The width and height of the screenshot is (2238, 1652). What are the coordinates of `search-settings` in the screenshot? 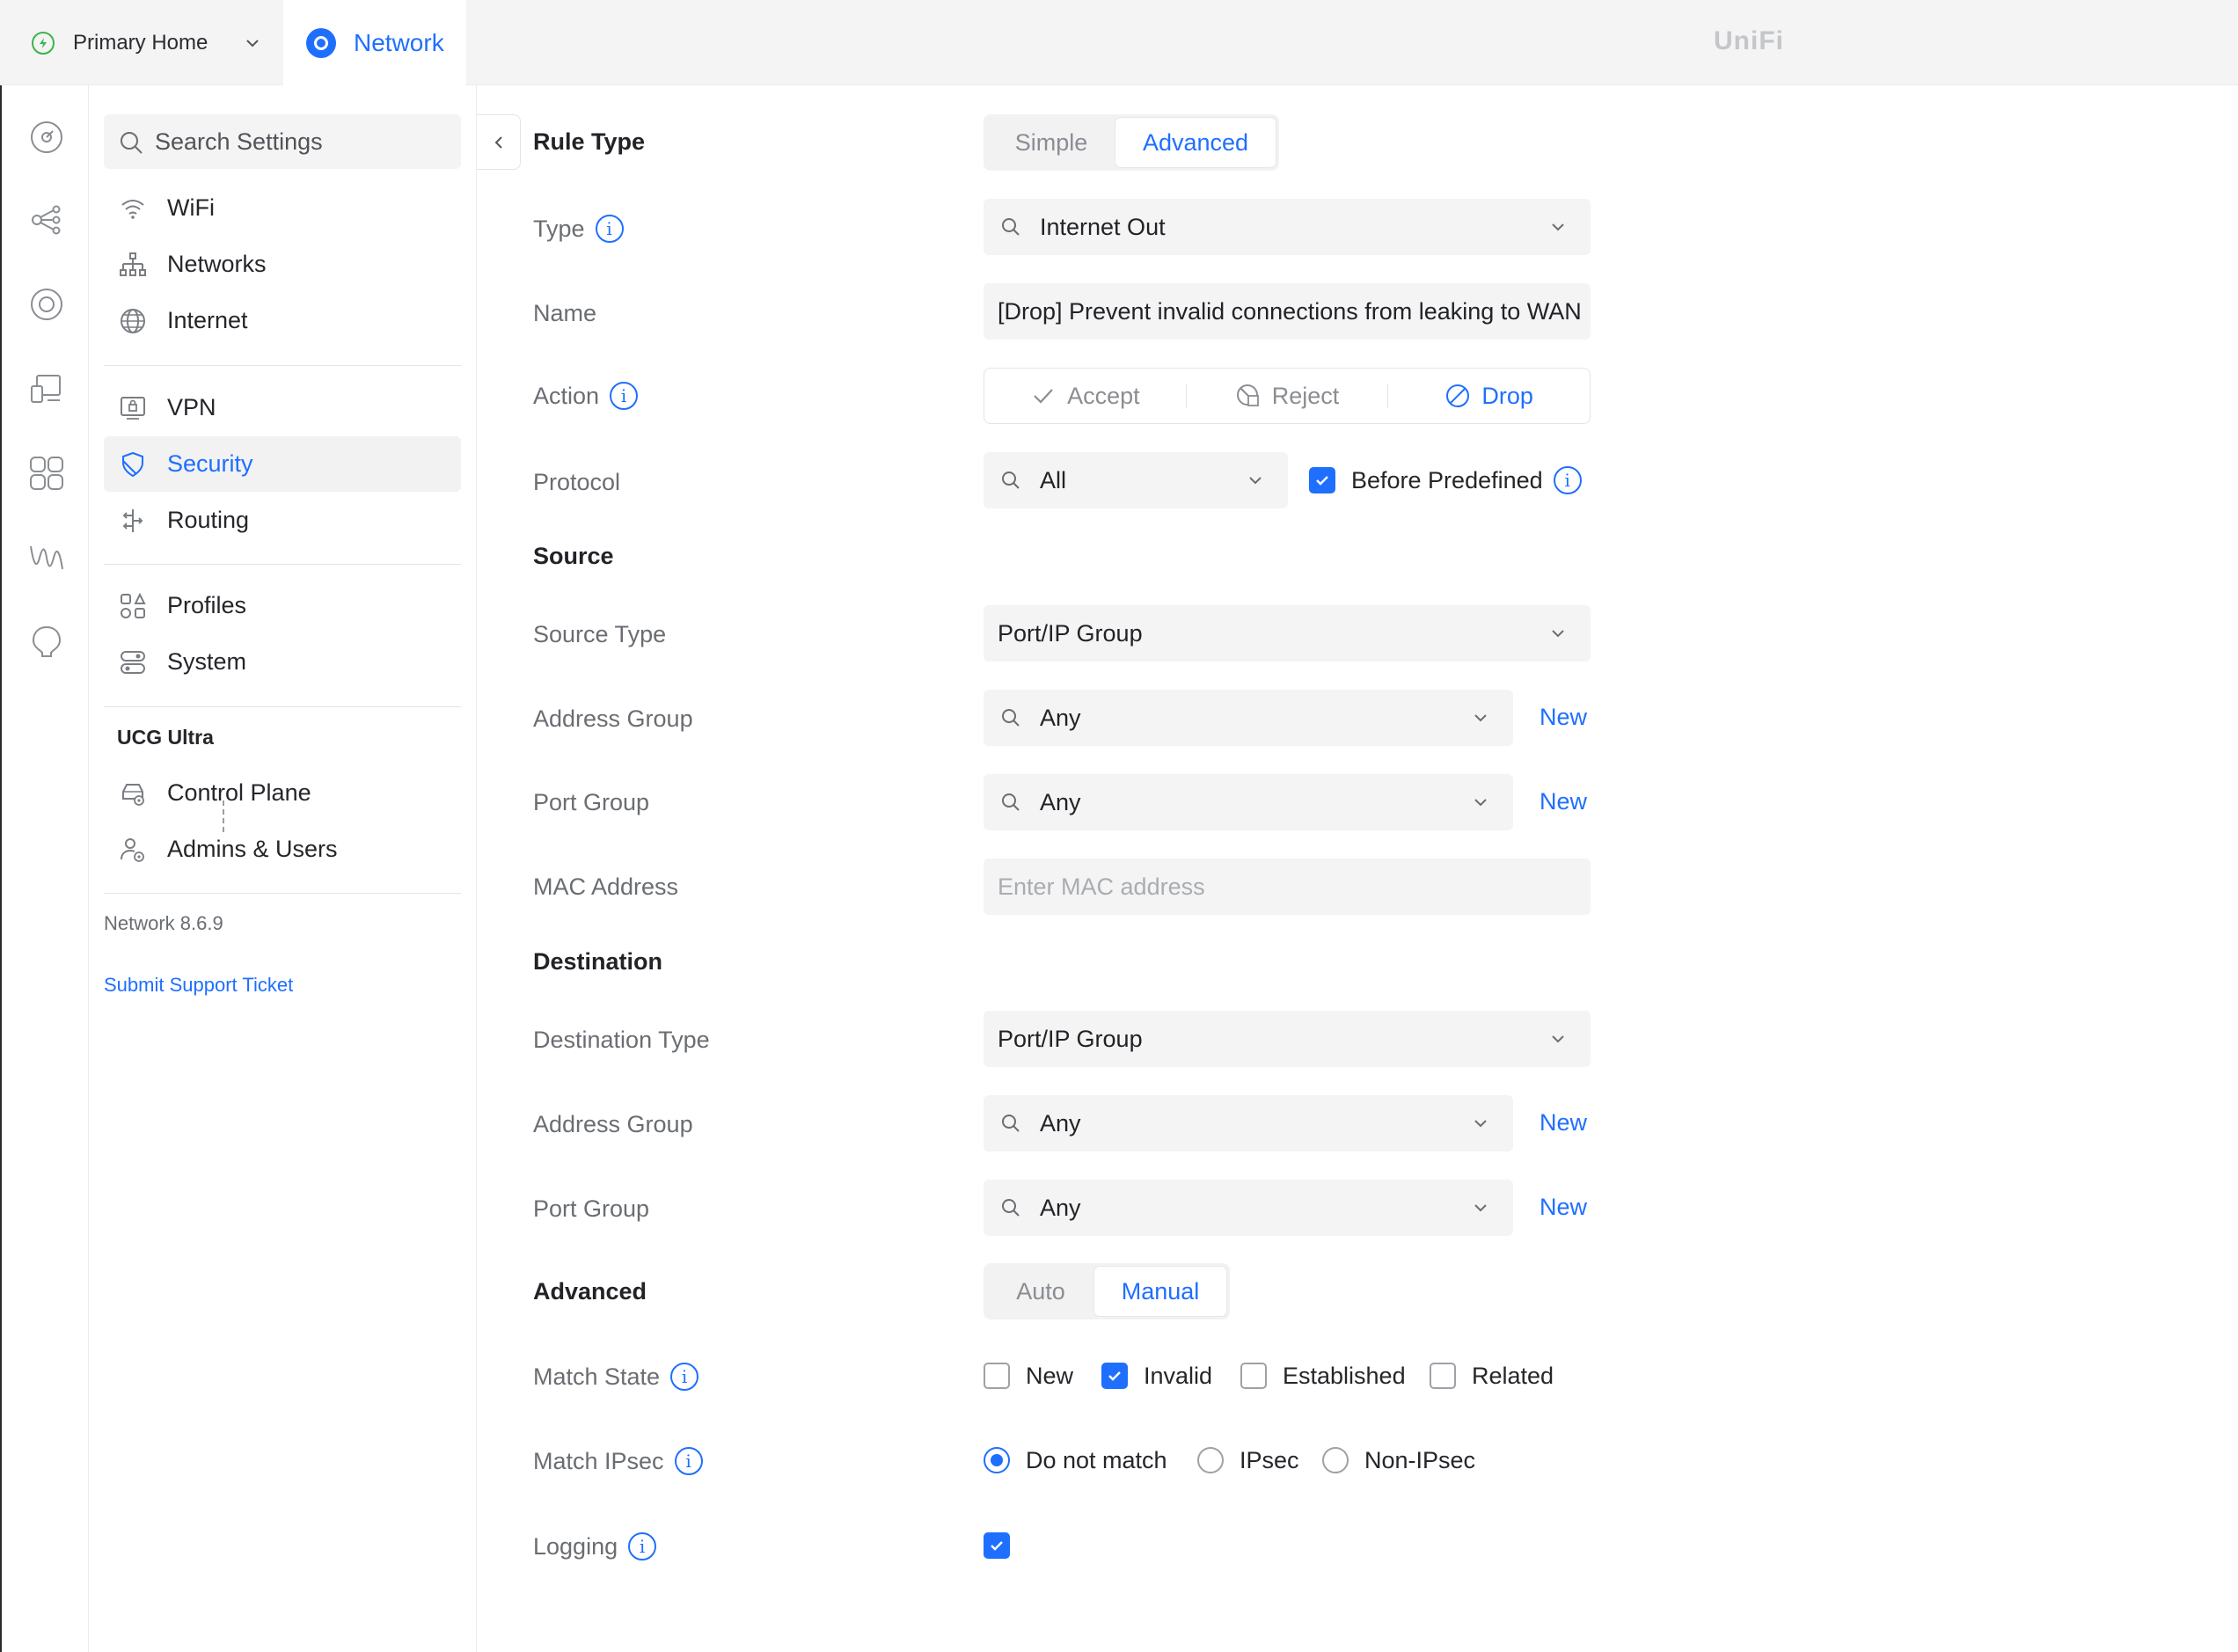 It's located at (283, 141).